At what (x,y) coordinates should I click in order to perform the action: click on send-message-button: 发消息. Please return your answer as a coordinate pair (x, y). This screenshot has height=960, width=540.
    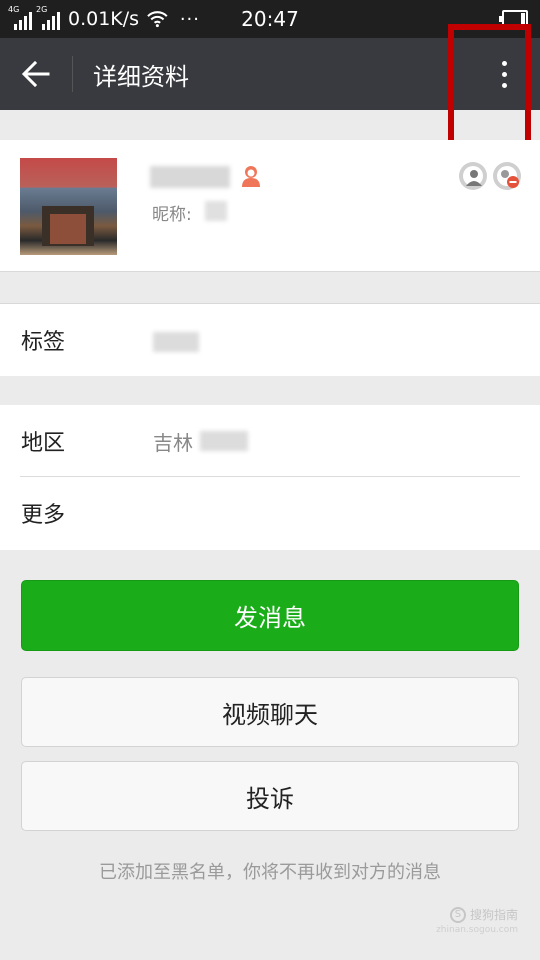
    Looking at the image, I should click on (270, 615).